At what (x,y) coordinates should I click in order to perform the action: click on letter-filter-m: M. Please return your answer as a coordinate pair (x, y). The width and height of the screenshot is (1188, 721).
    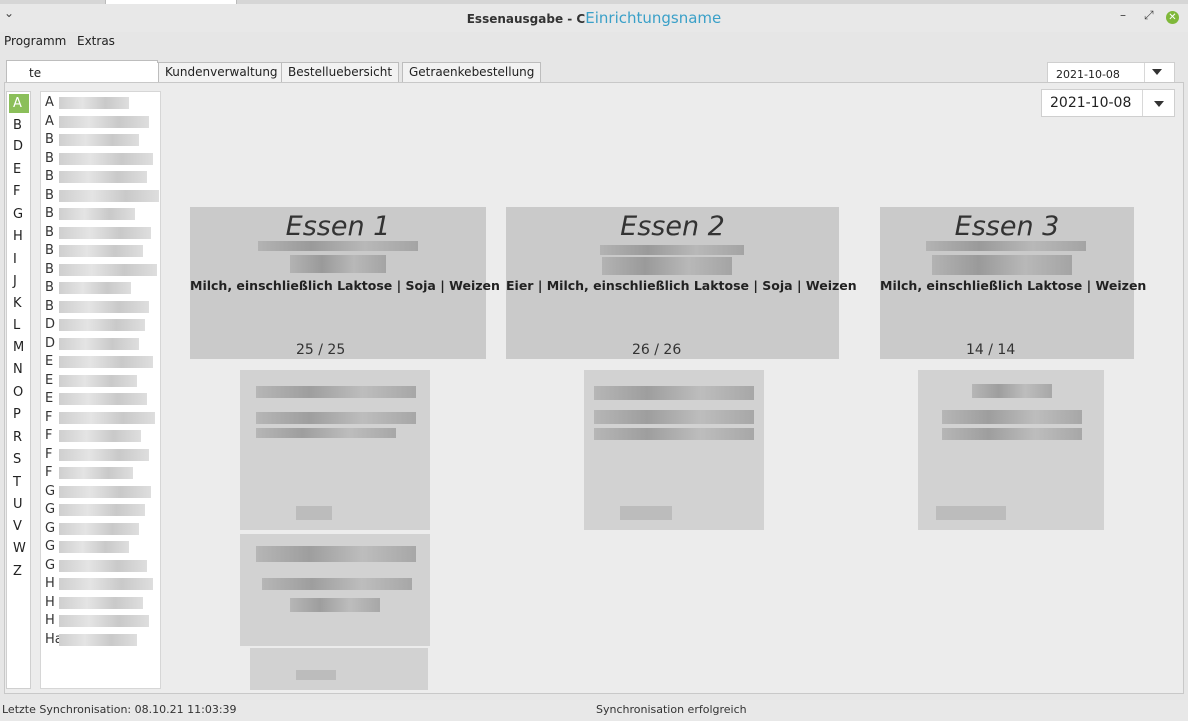
    Looking at the image, I should click on (19, 347).